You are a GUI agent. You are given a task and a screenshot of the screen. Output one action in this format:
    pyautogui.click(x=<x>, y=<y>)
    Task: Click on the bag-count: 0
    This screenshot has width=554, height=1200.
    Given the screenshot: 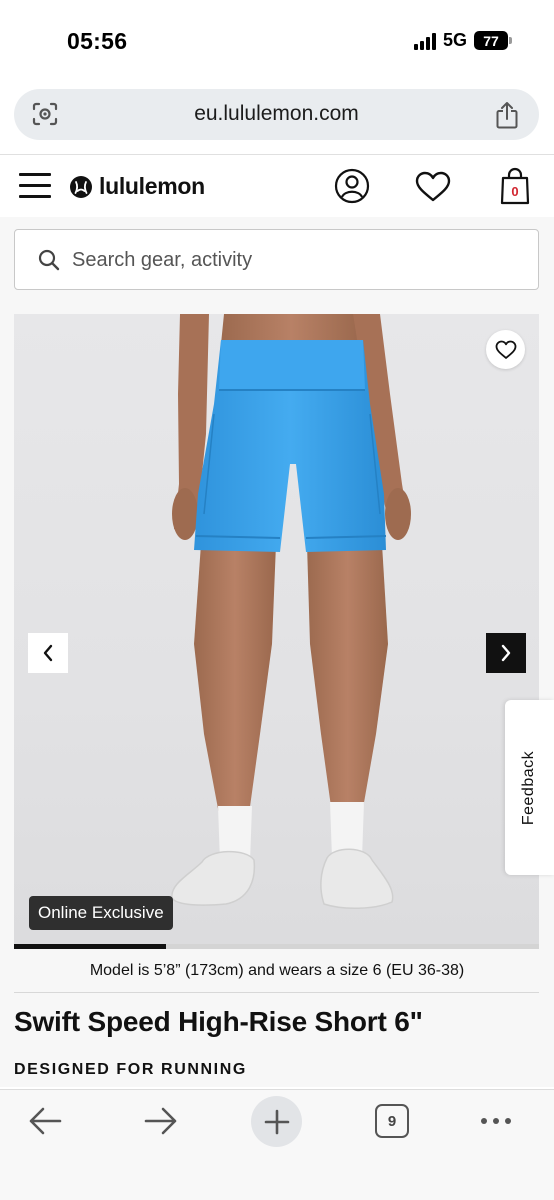 What is the action you would take?
    pyautogui.click(x=515, y=191)
    